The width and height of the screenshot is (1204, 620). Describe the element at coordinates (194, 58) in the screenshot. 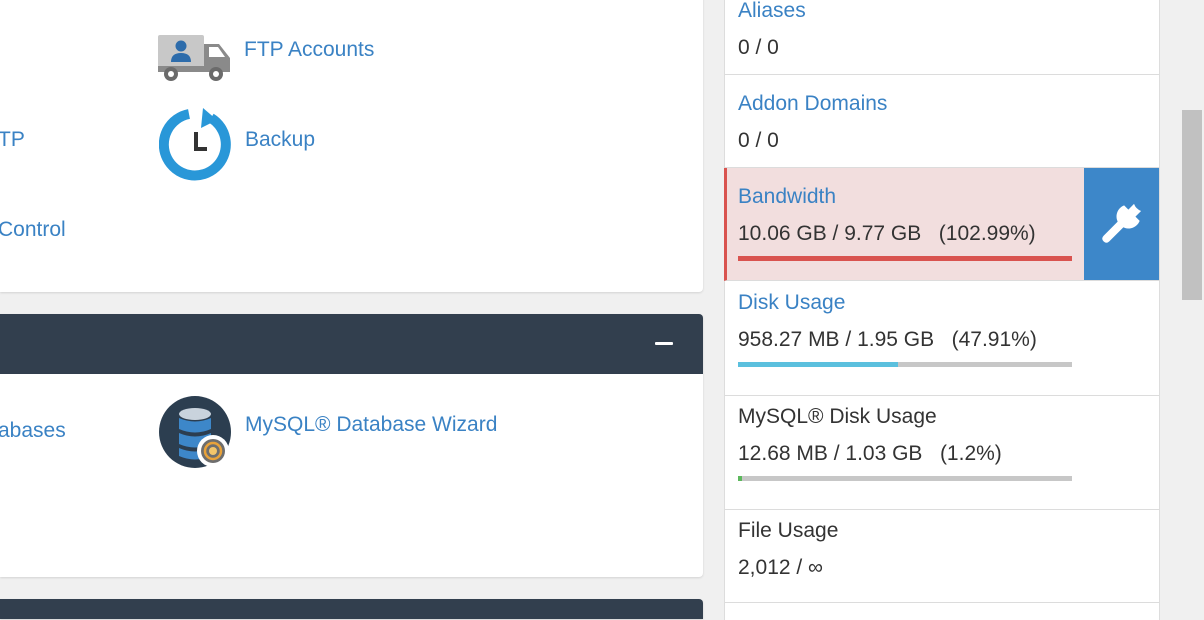

I see `ftp-truck-icon` at that location.